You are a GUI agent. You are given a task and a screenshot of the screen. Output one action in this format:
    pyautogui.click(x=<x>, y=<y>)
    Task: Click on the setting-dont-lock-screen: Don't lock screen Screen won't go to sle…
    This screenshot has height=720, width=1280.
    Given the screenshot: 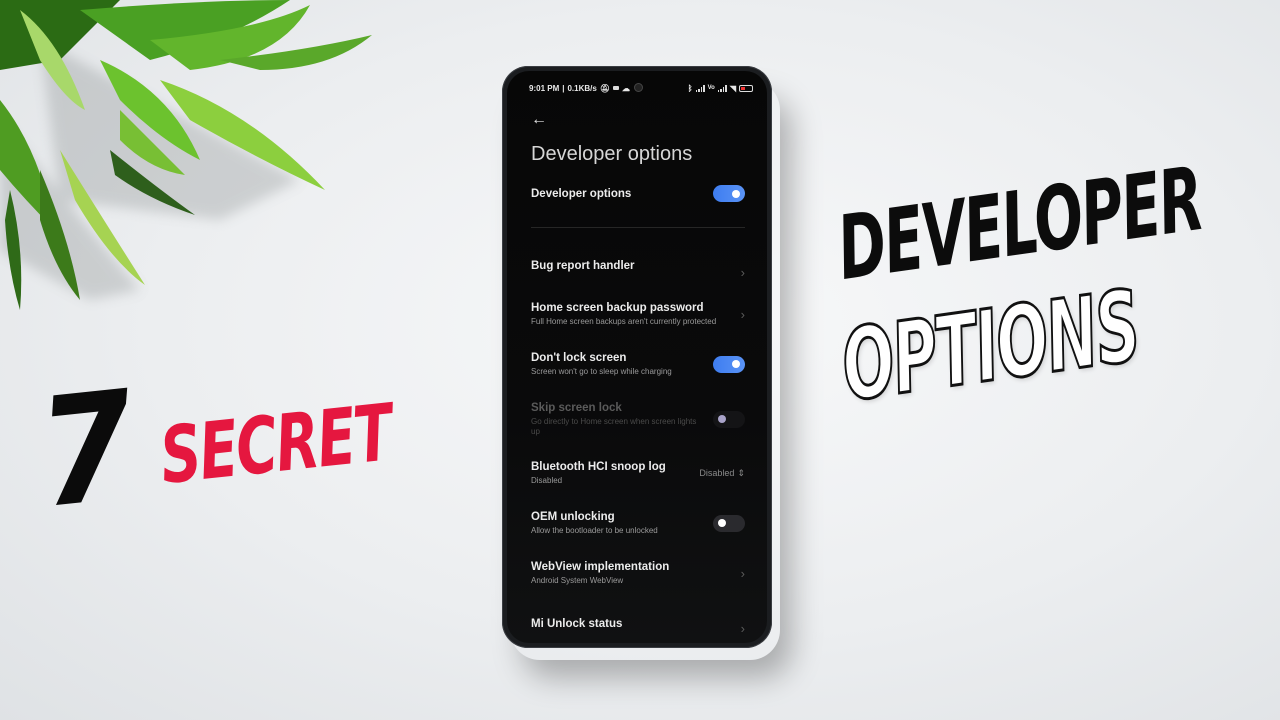 What is the action you would take?
    pyautogui.click(x=638, y=364)
    